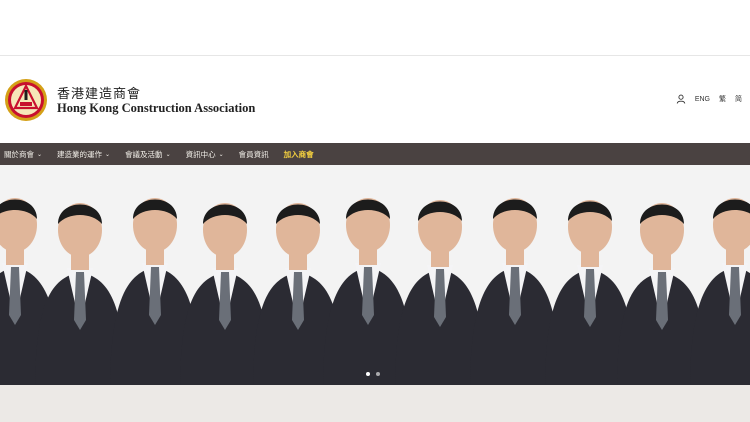 This screenshot has height=422, width=750. Describe the element at coordinates (722, 99) in the screenshot. I see `language-traditional-link: 繁` at that location.